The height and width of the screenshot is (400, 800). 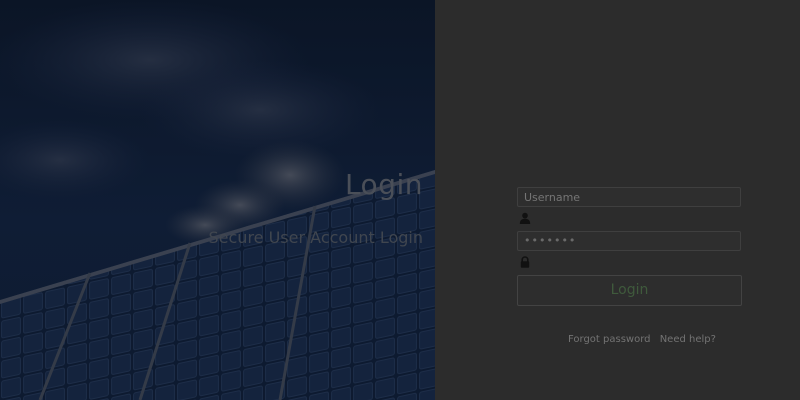 I want to click on username-input, so click(x=629, y=197).